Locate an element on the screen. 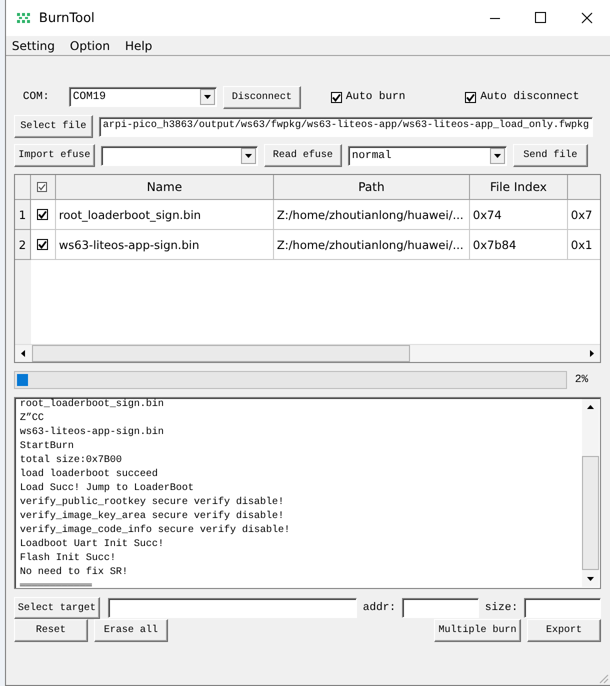 Image resolution: width=610 pixels, height=686 pixels. log-line: No need to fix SR! is located at coordinates (74, 573).